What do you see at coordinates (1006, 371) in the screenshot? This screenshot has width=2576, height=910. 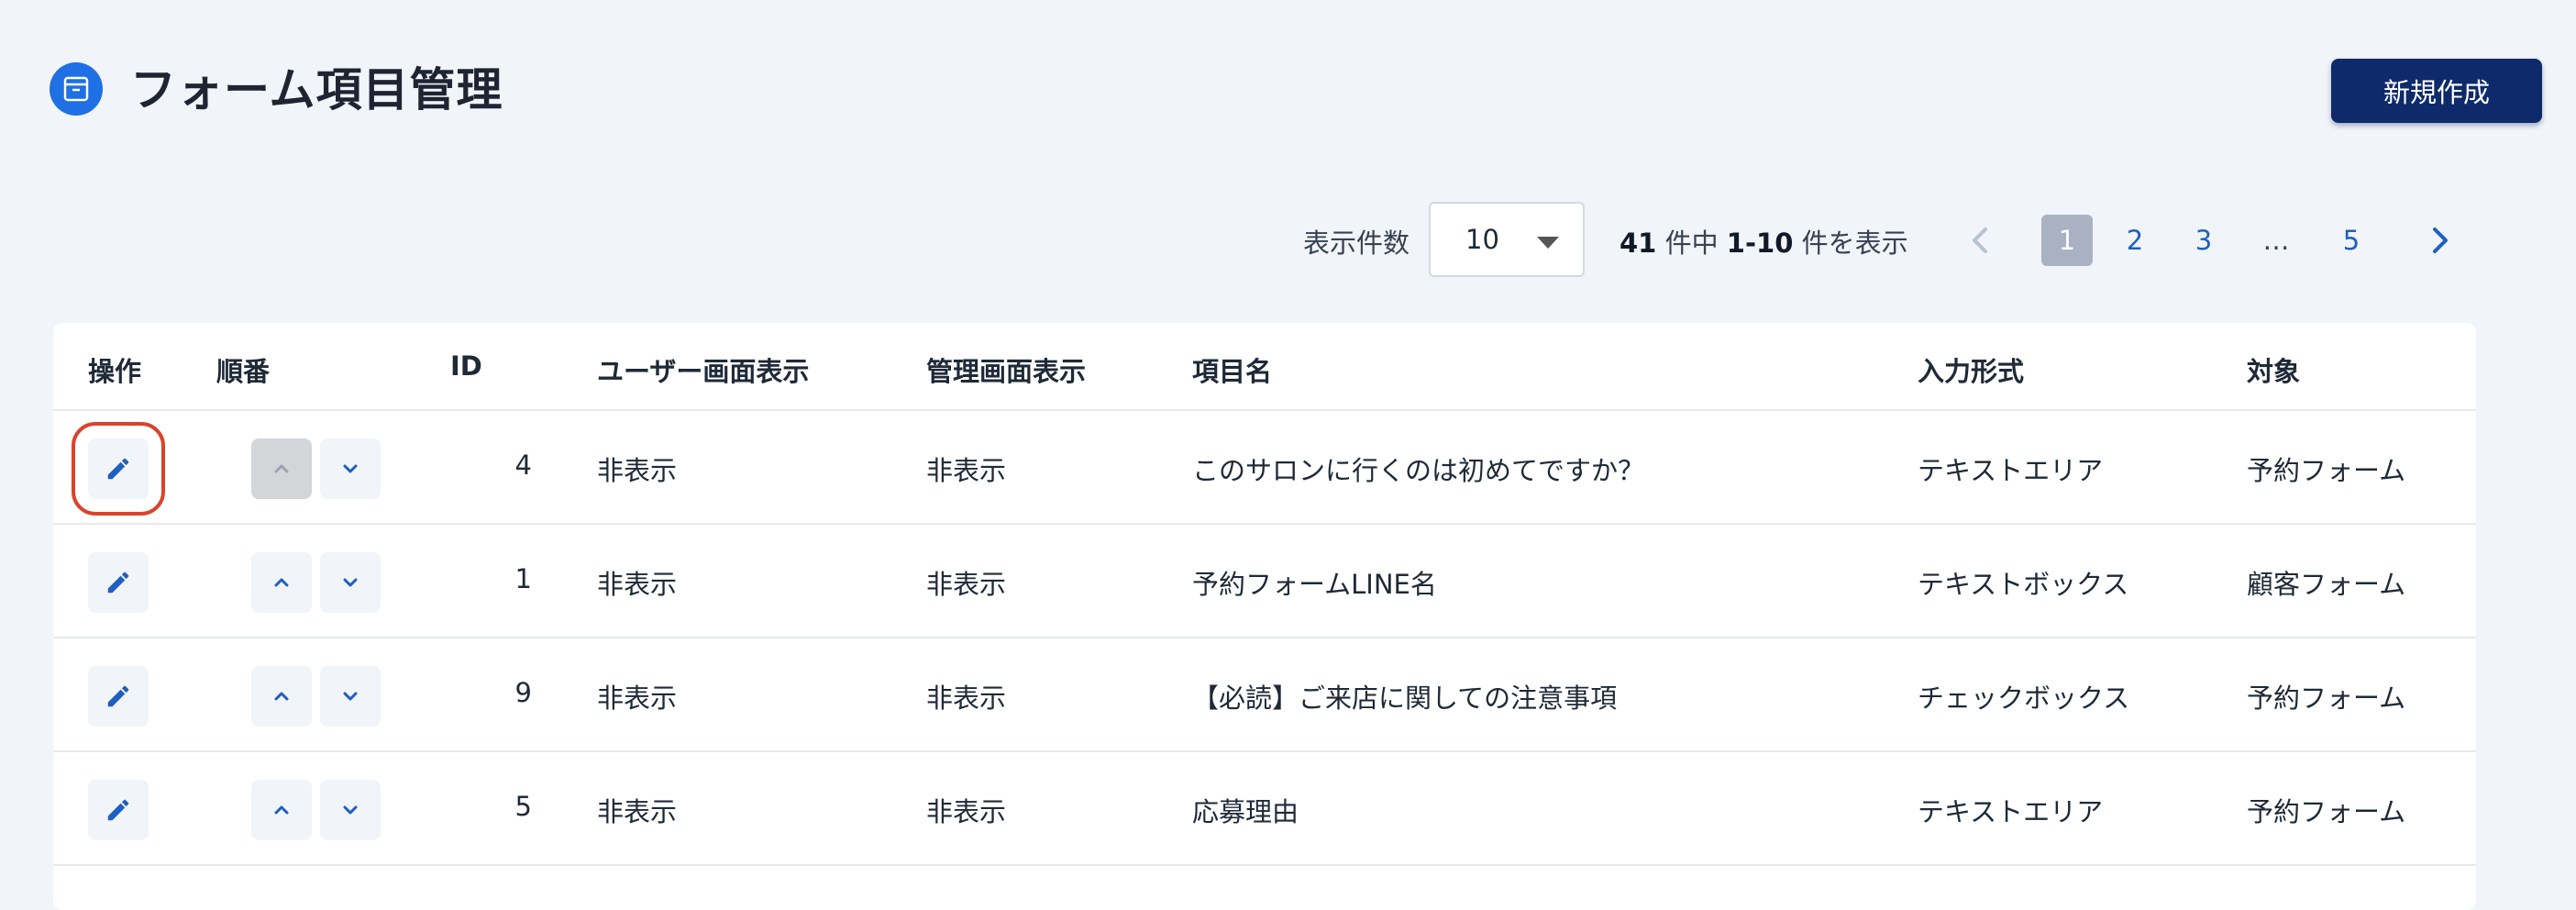 I see `column-header-admin-display: 管理画面表示` at bounding box center [1006, 371].